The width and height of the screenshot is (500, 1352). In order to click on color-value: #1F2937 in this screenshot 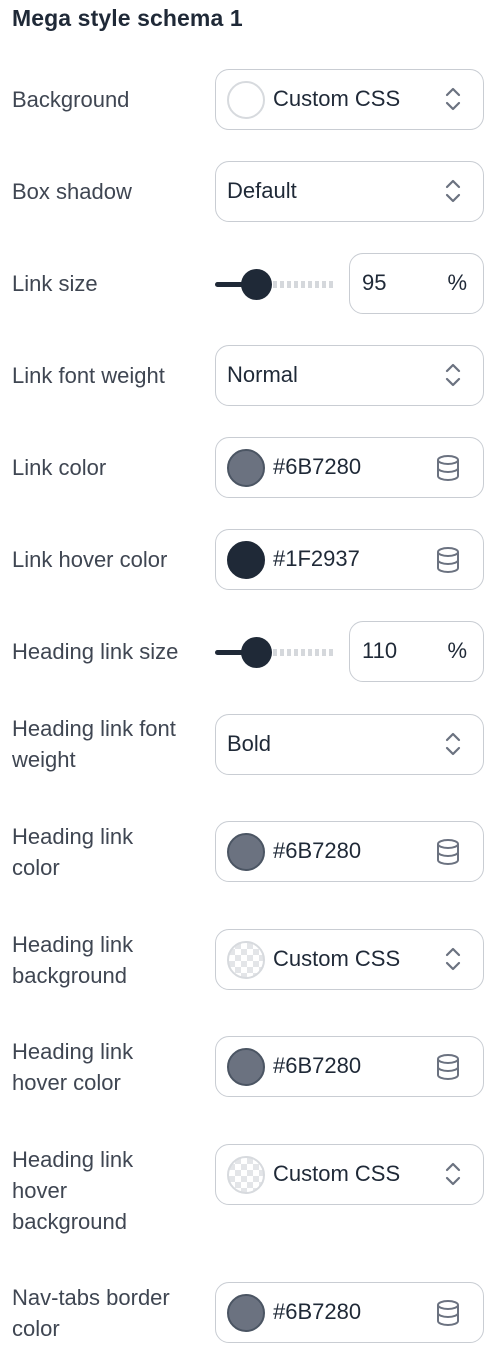, I will do `click(316, 558)`.